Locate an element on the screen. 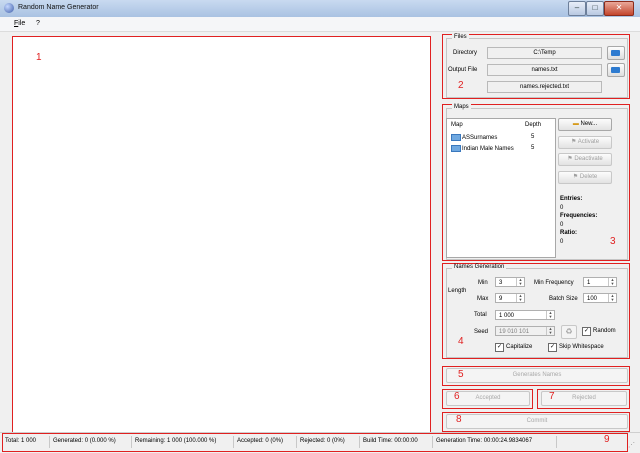  capitalize-label: Capitalize is located at coordinates (519, 347).